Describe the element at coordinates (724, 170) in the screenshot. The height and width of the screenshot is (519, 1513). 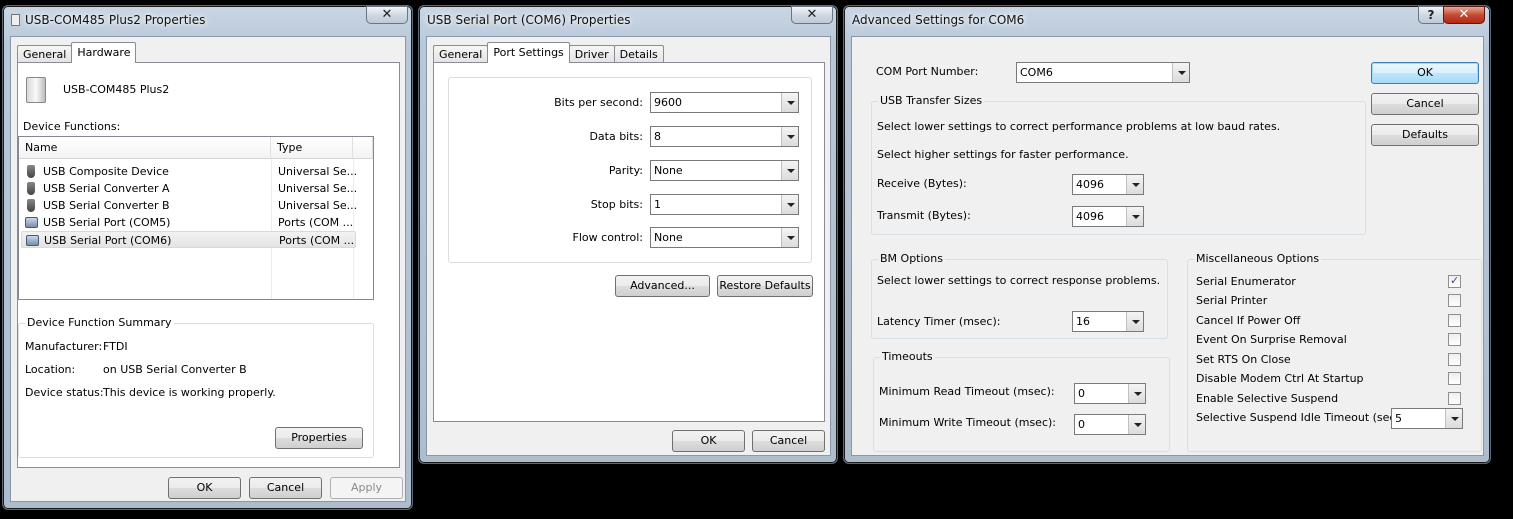
I see `parity-select: None` at that location.